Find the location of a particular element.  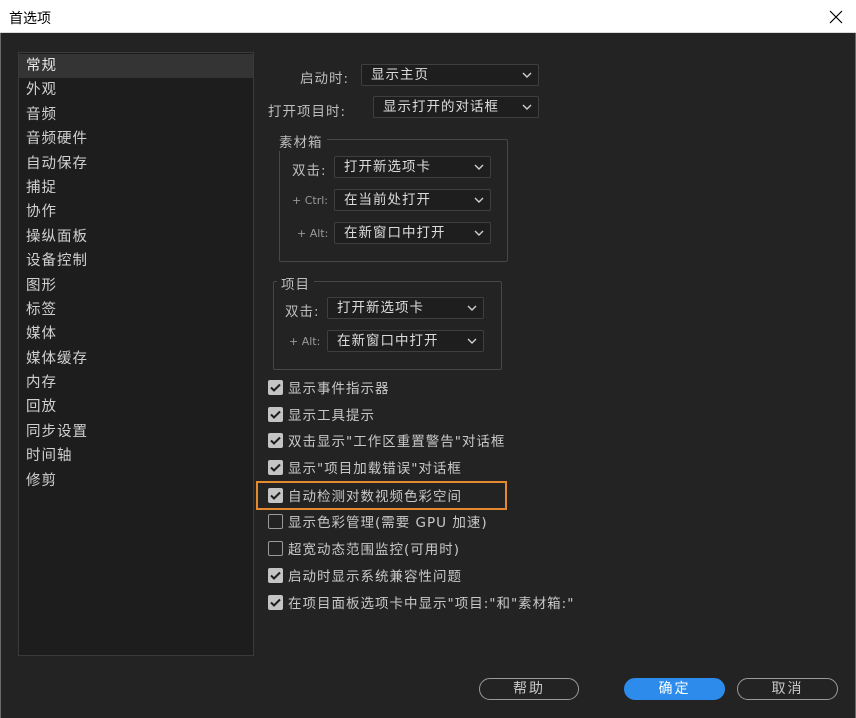

project-alt-dropdown: 在新窗口中打开 is located at coordinates (405, 341).